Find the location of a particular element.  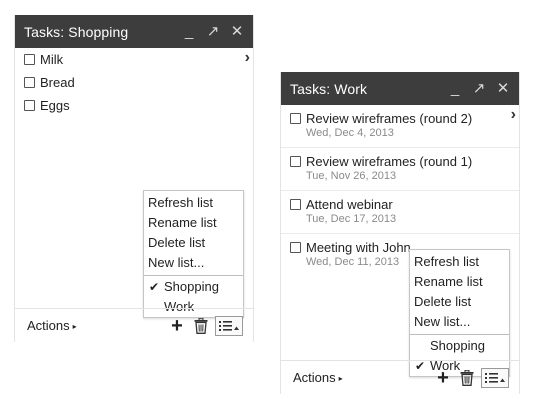

task-item: Bread is located at coordinates (134, 82).